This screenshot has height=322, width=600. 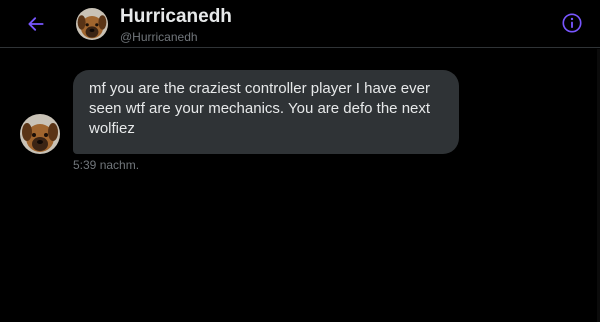 I want to click on contact-handle: @Hurricanedh, so click(x=159, y=37).